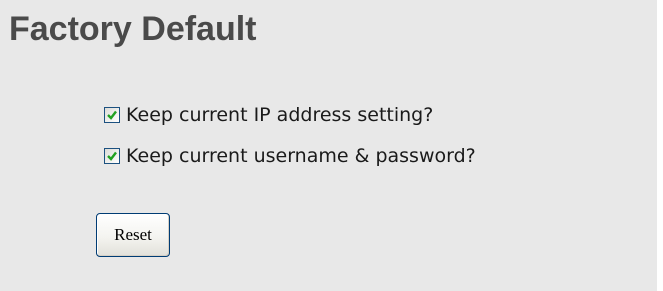 This screenshot has width=663, height=291. Describe the element at coordinates (133, 235) in the screenshot. I see `reset-button: Reset` at that location.